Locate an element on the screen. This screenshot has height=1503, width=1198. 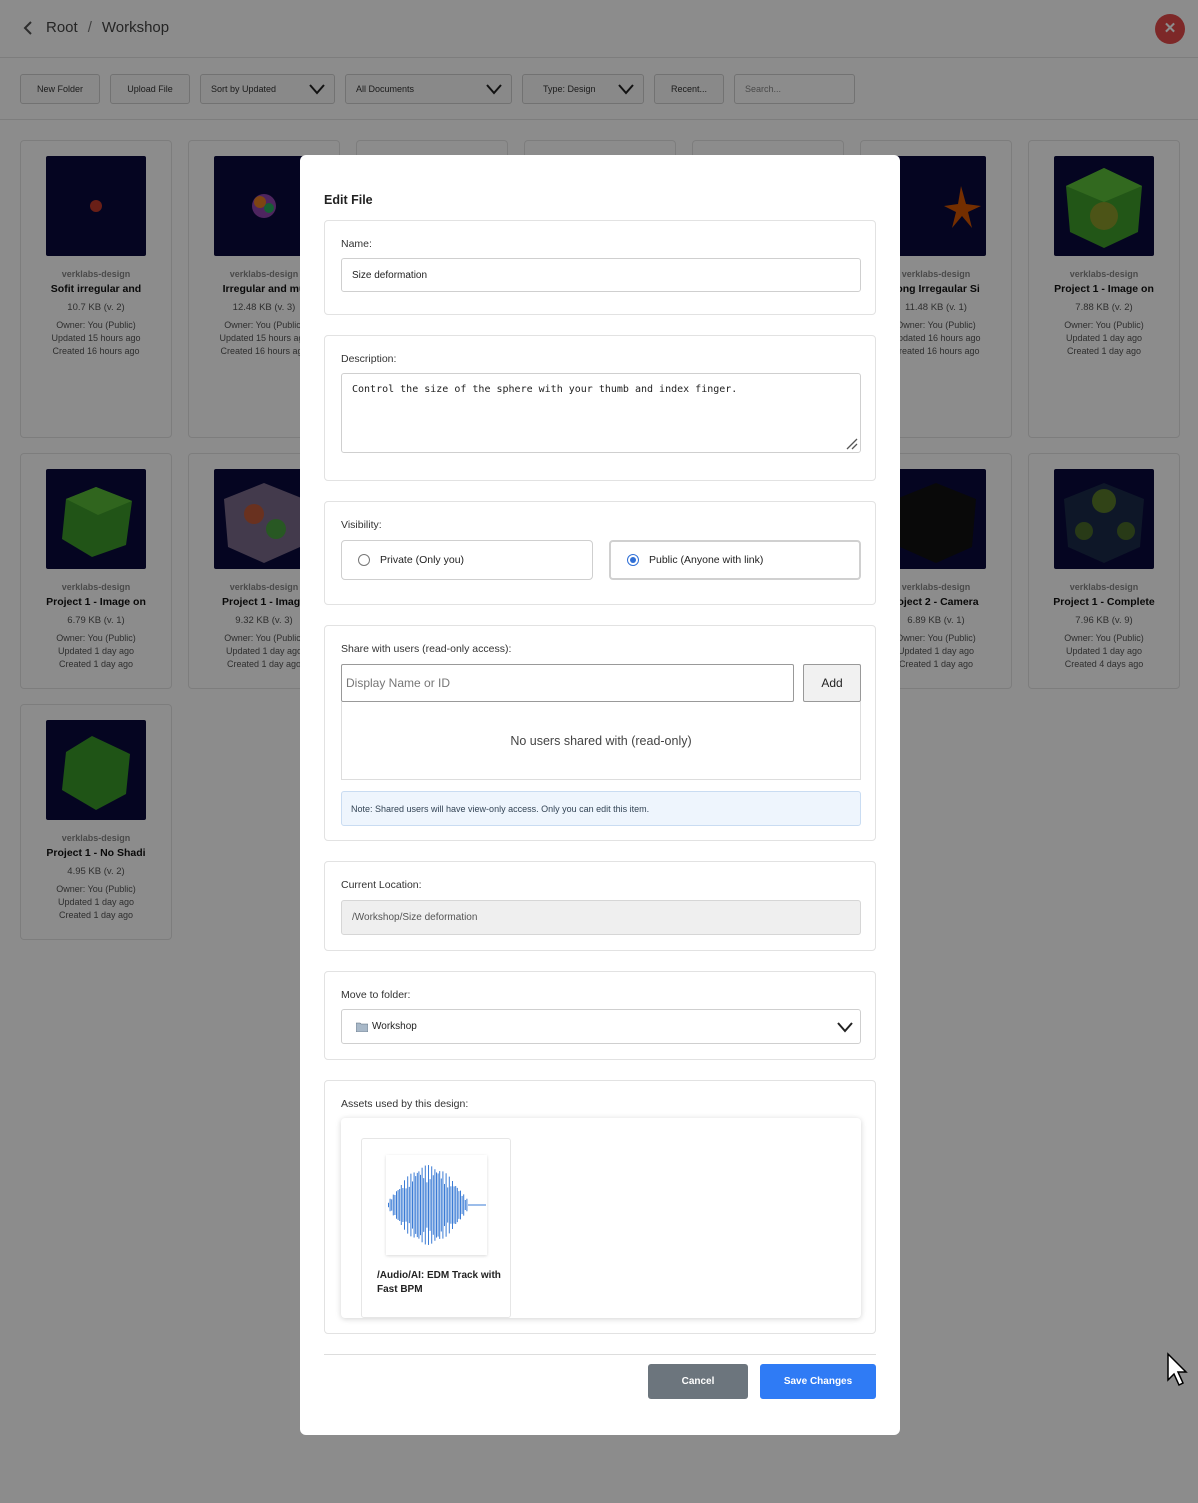
assets-panel: /Audio/AI: EDM Track with Fast BPM is located at coordinates (601, 1218).